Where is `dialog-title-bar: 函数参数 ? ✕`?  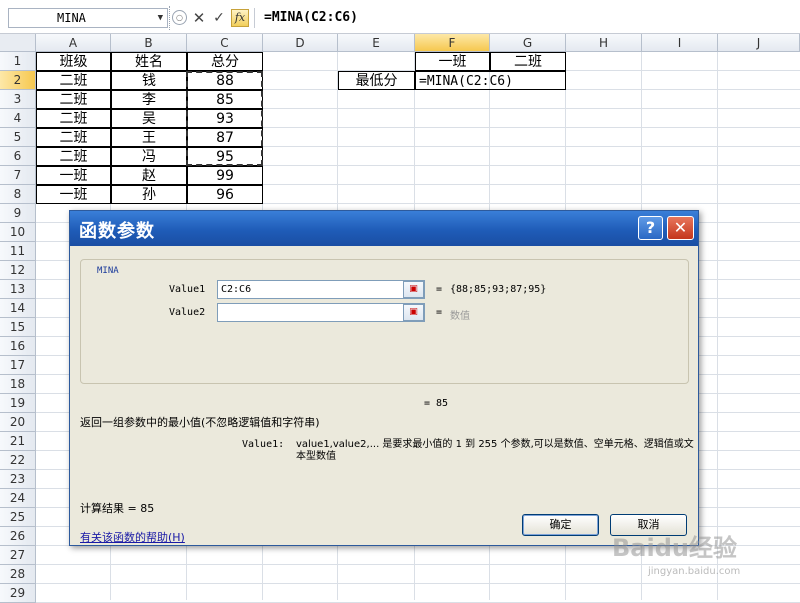
dialog-title-bar: 函数参数 ? ✕ is located at coordinates (384, 228).